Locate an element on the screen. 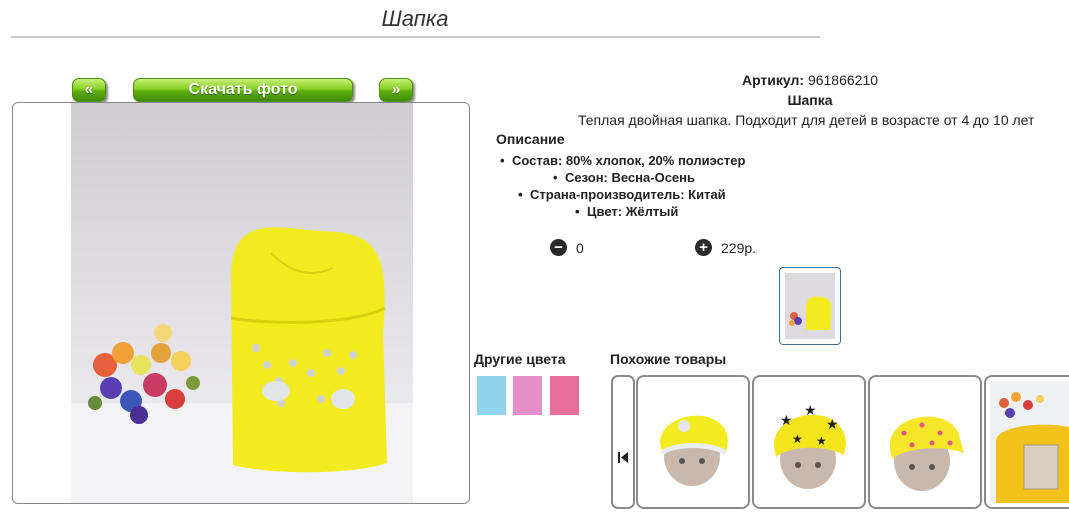 This screenshot has width=1069, height=512. other-colors-heading: Другие цвета is located at coordinates (520, 359).